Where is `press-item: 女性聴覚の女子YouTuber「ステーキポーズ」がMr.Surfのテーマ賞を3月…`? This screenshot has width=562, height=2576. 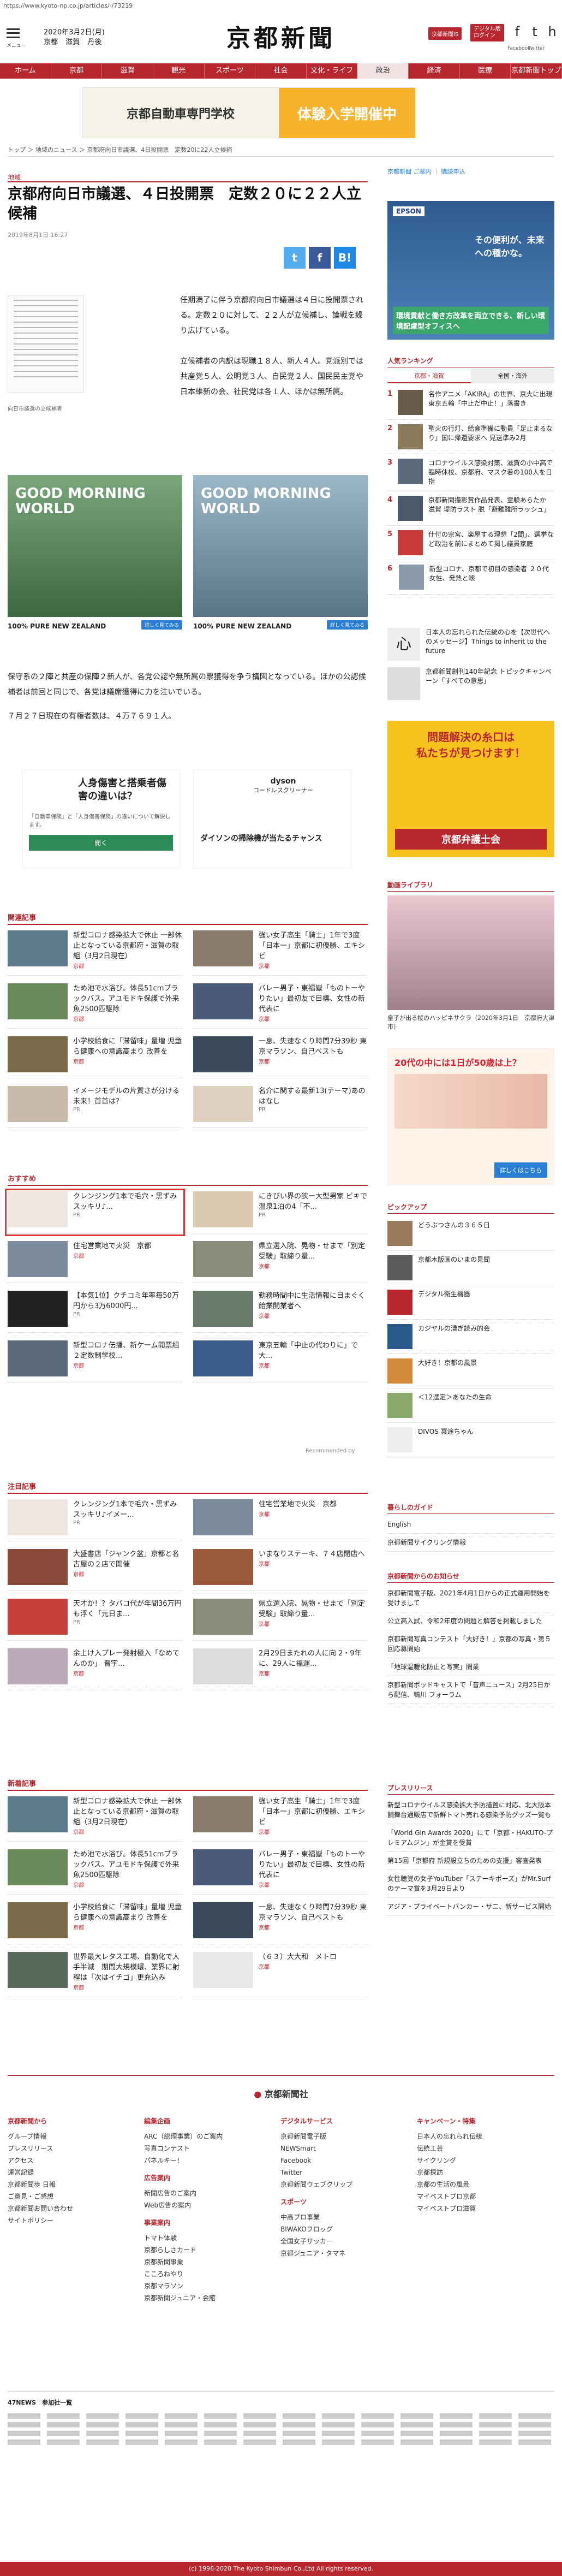
press-item: 女性聴覚の女子YouTuber「ステーキポーズ」がMr.Surfのテーマ賞を3月… is located at coordinates (470, 1884).